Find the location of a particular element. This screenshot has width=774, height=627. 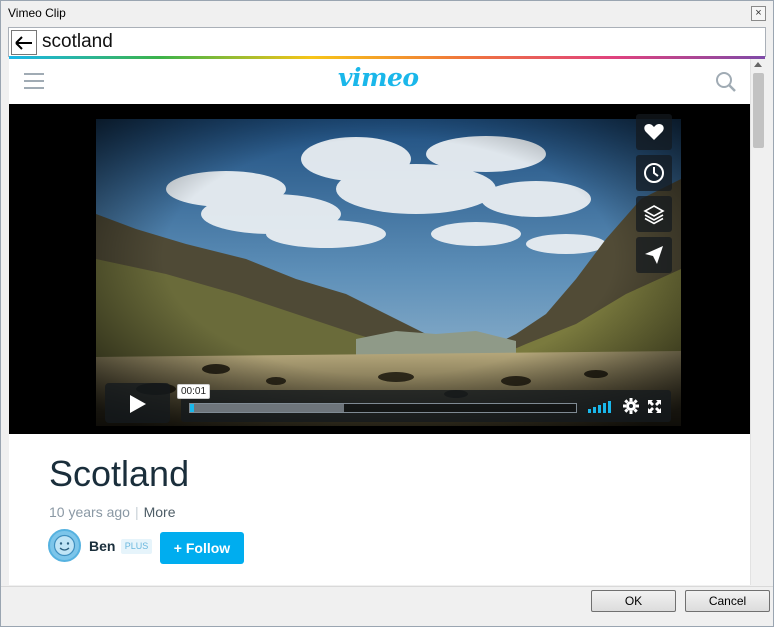

avatar is located at coordinates (64, 545).